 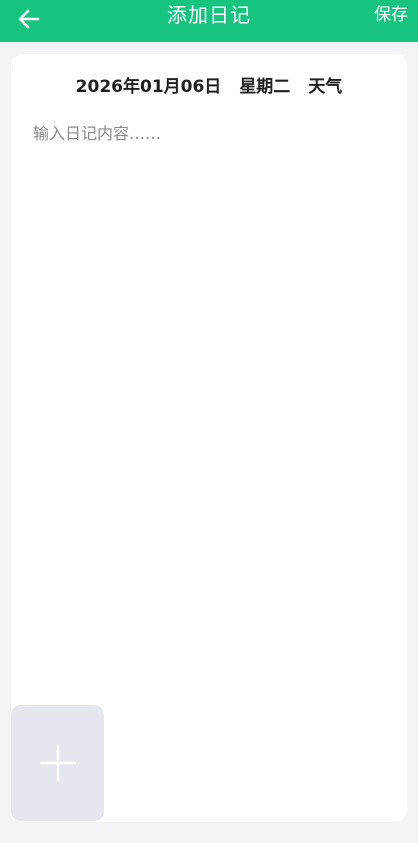 I want to click on diary-date: 2026年01月06日, so click(x=149, y=84).